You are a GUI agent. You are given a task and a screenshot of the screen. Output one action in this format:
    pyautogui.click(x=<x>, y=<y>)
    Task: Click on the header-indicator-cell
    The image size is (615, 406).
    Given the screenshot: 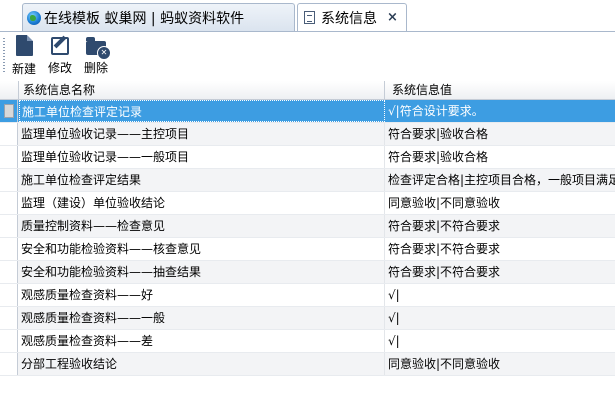 What is the action you would take?
    pyautogui.click(x=9, y=90)
    